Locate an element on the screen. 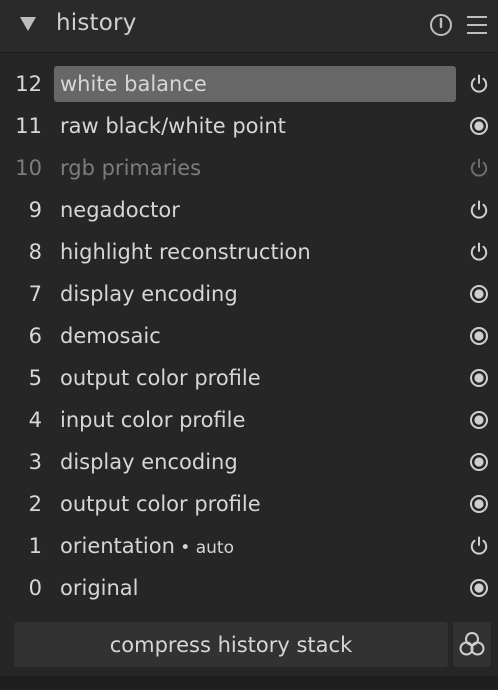 This screenshot has width=498, height=690. history-item-number: 4 is located at coordinates (35, 420).